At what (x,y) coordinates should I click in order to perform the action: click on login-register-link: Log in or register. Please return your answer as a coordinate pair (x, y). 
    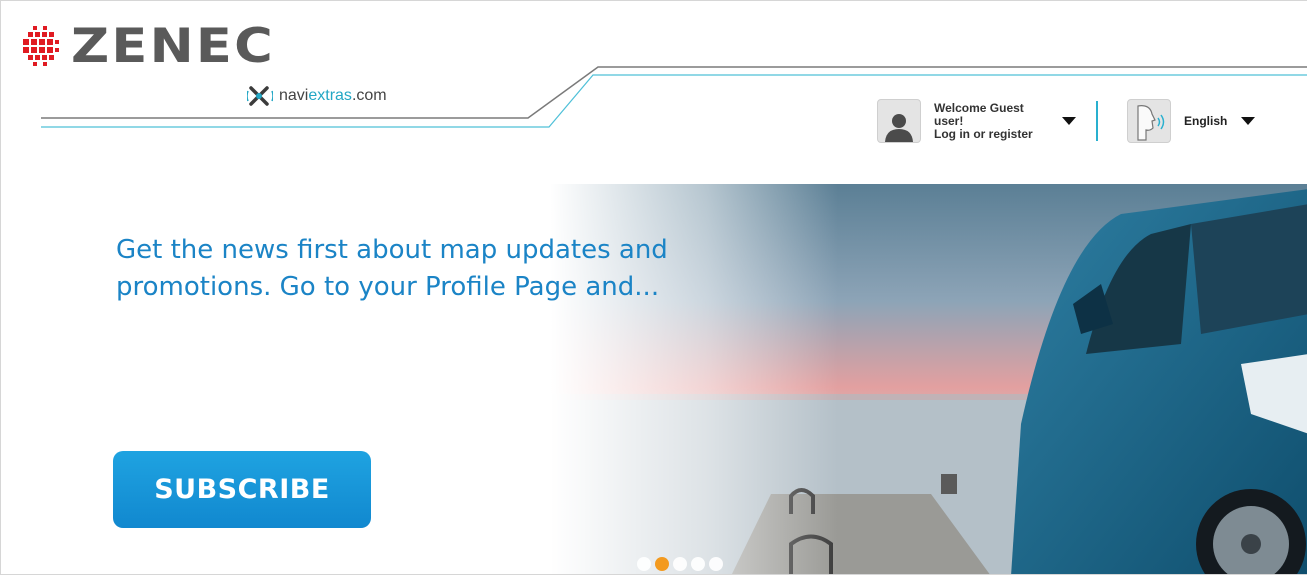
    Looking at the image, I should click on (994, 134).